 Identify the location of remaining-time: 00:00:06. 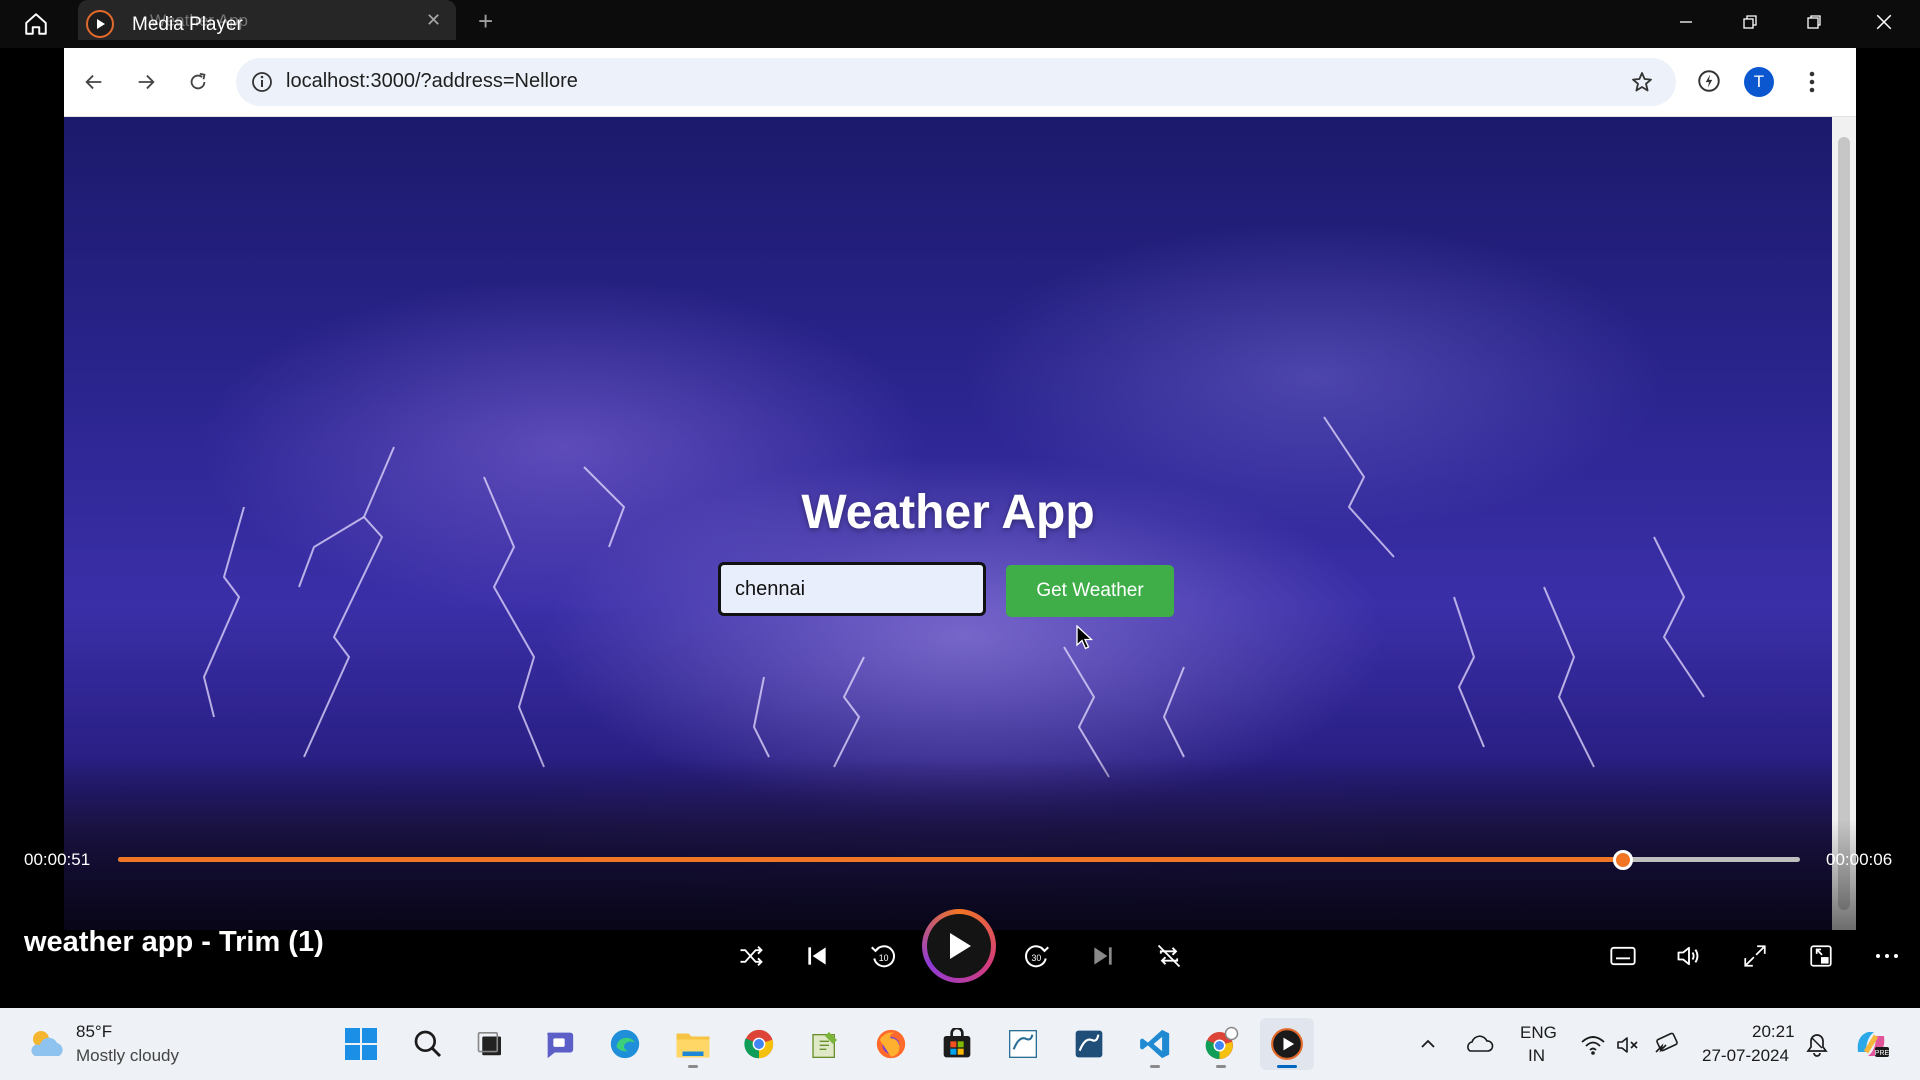
(1859, 859).